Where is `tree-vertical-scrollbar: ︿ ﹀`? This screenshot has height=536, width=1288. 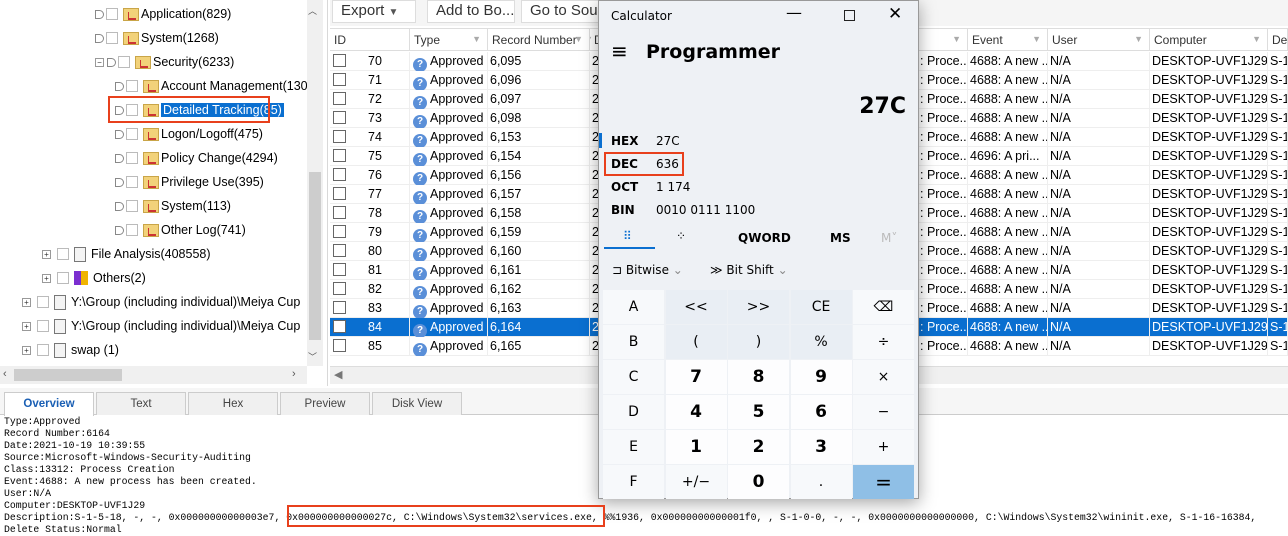 tree-vertical-scrollbar: ︿ ﹀ is located at coordinates (315, 183).